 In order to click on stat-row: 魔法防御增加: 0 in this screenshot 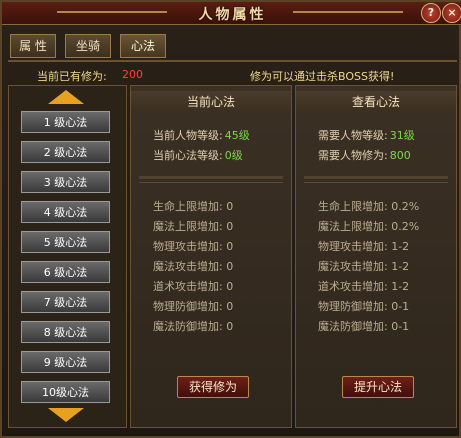, I will do `click(193, 326)`.